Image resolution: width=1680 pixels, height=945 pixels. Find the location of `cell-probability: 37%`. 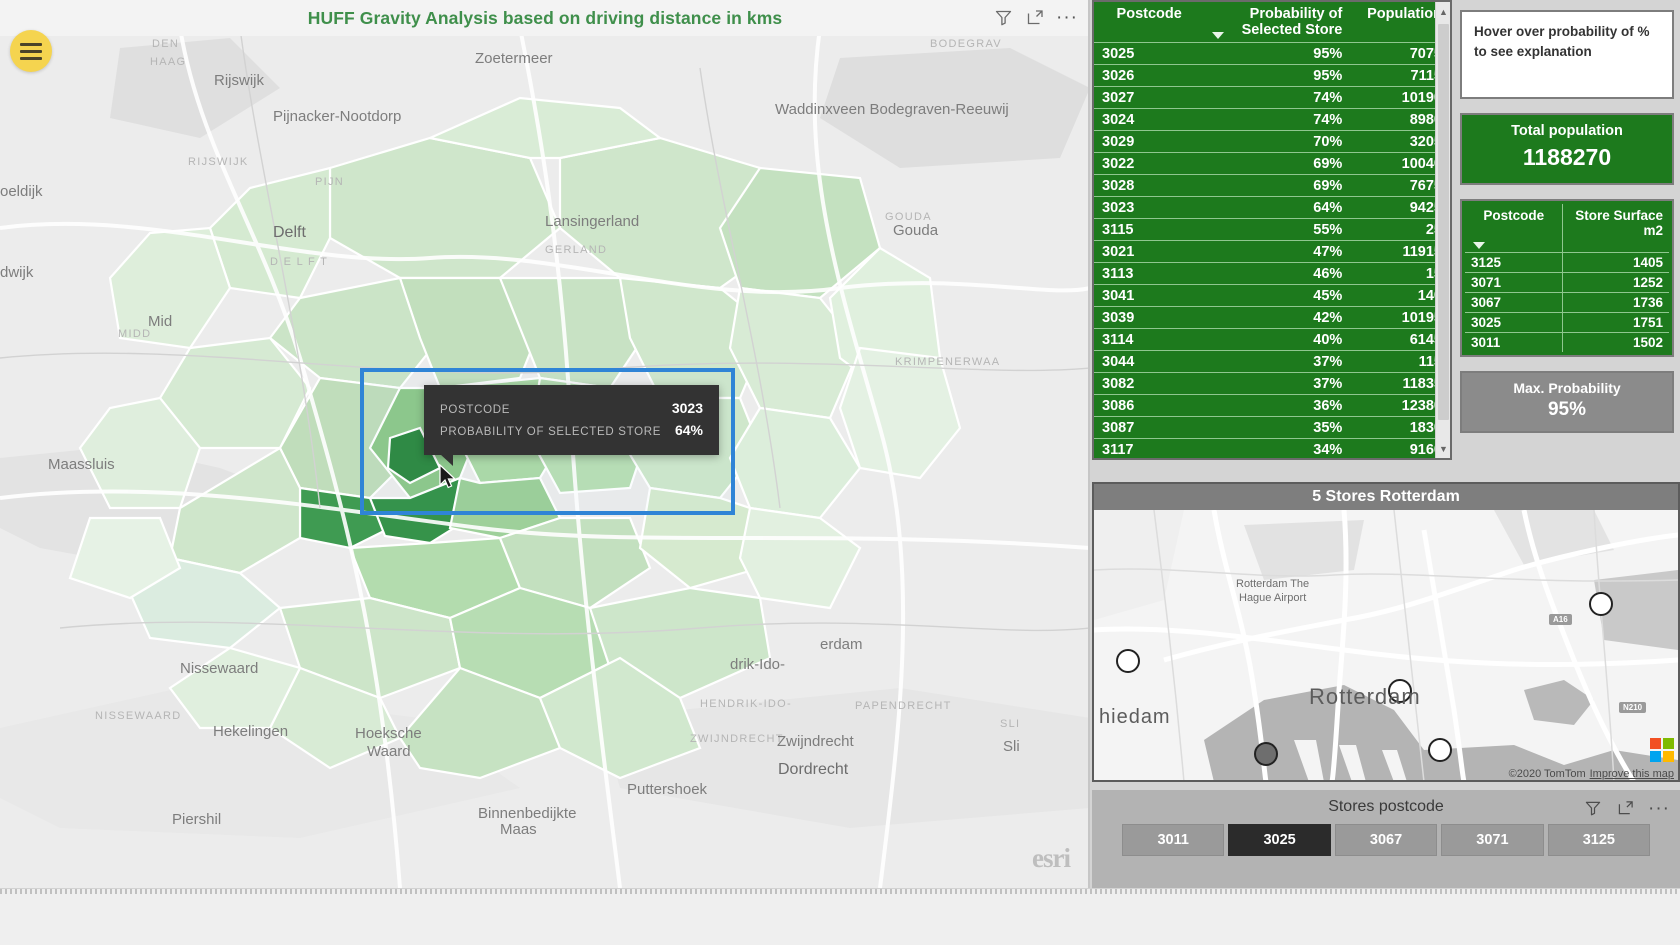

cell-probability: 37% is located at coordinates (1277, 383).